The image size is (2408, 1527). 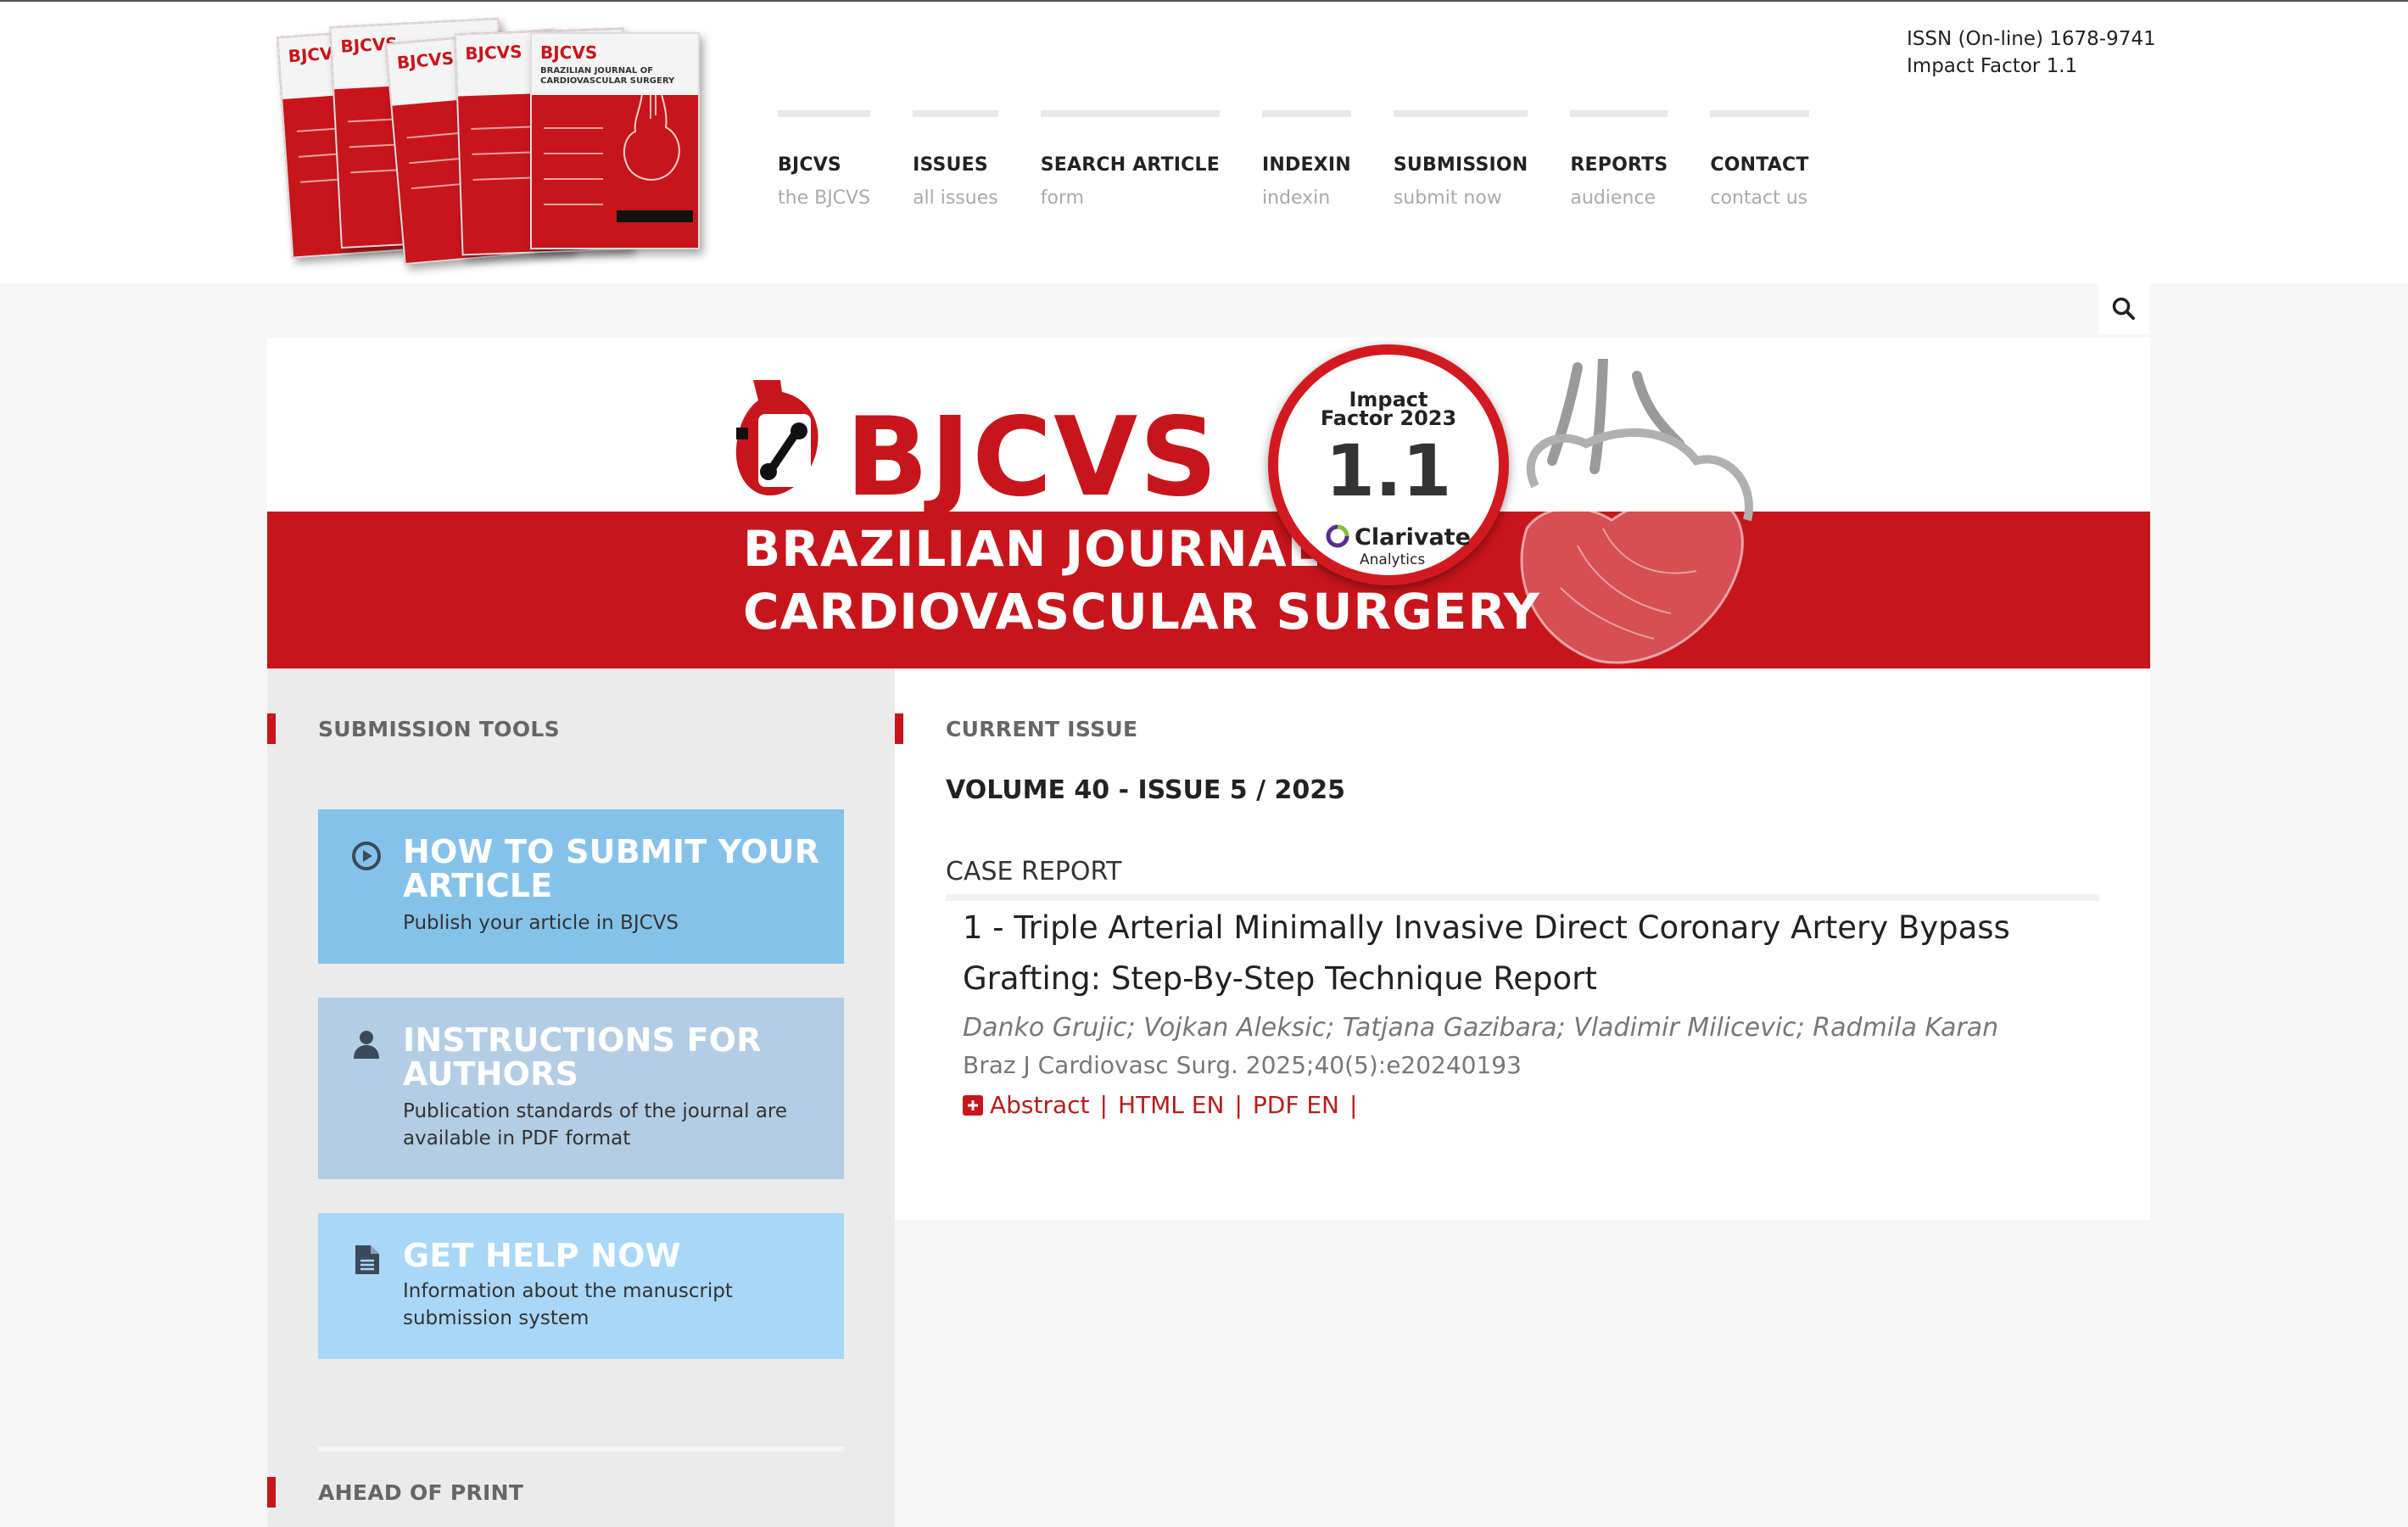 What do you see at coordinates (1034, 872) in the screenshot?
I see `article-category: CASE REPORT` at bounding box center [1034, 872].